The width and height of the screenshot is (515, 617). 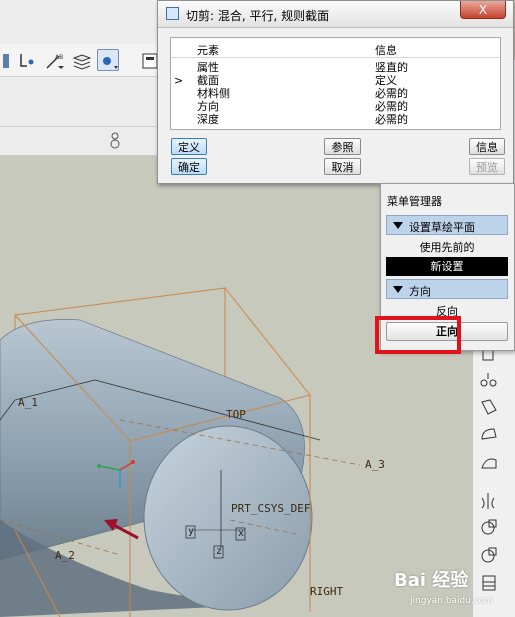 What do you see at coordinates (342, 166) in the screenshot?
I see `cancel-button: 取消` at bounding box center [342, 166].